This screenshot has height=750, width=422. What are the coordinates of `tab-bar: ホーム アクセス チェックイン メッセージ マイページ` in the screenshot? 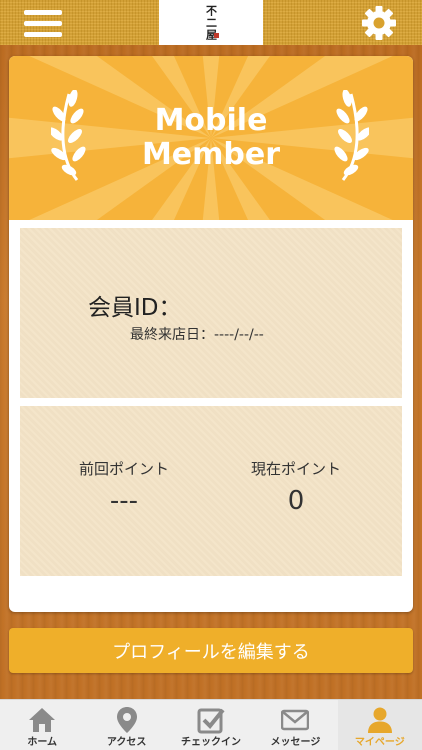 It's located at (211, 724).